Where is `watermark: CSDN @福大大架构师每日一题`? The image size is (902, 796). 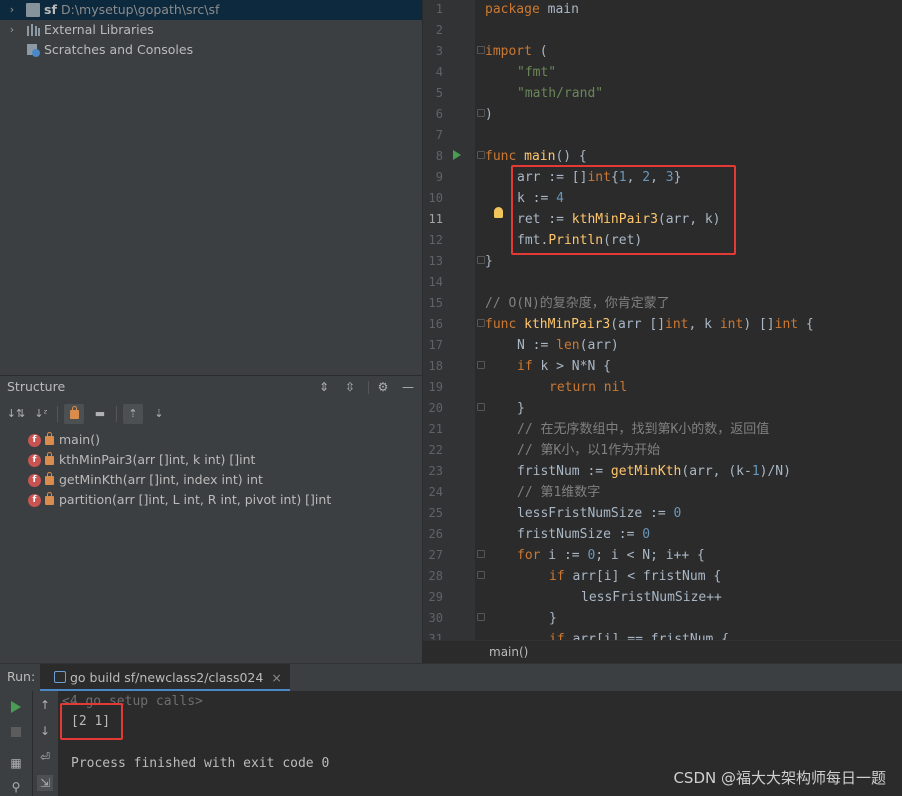 watermark: CSDN @福大大架构师每日一题 is located at coordinates (779, 778).